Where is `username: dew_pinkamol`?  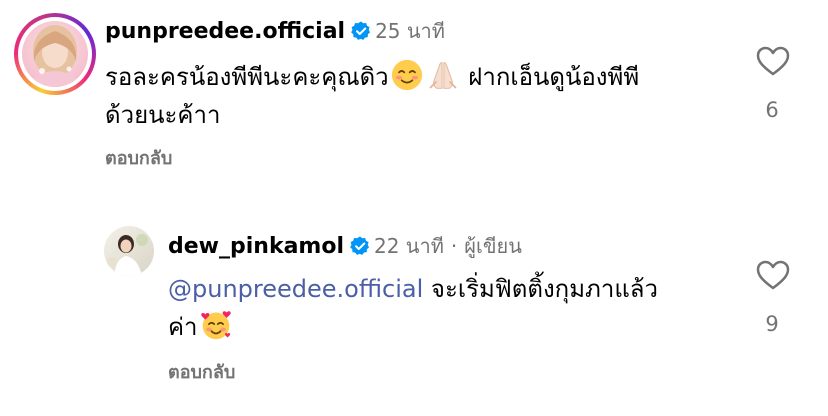
username: dew_pinkamol is located at coordinates (256, 246).